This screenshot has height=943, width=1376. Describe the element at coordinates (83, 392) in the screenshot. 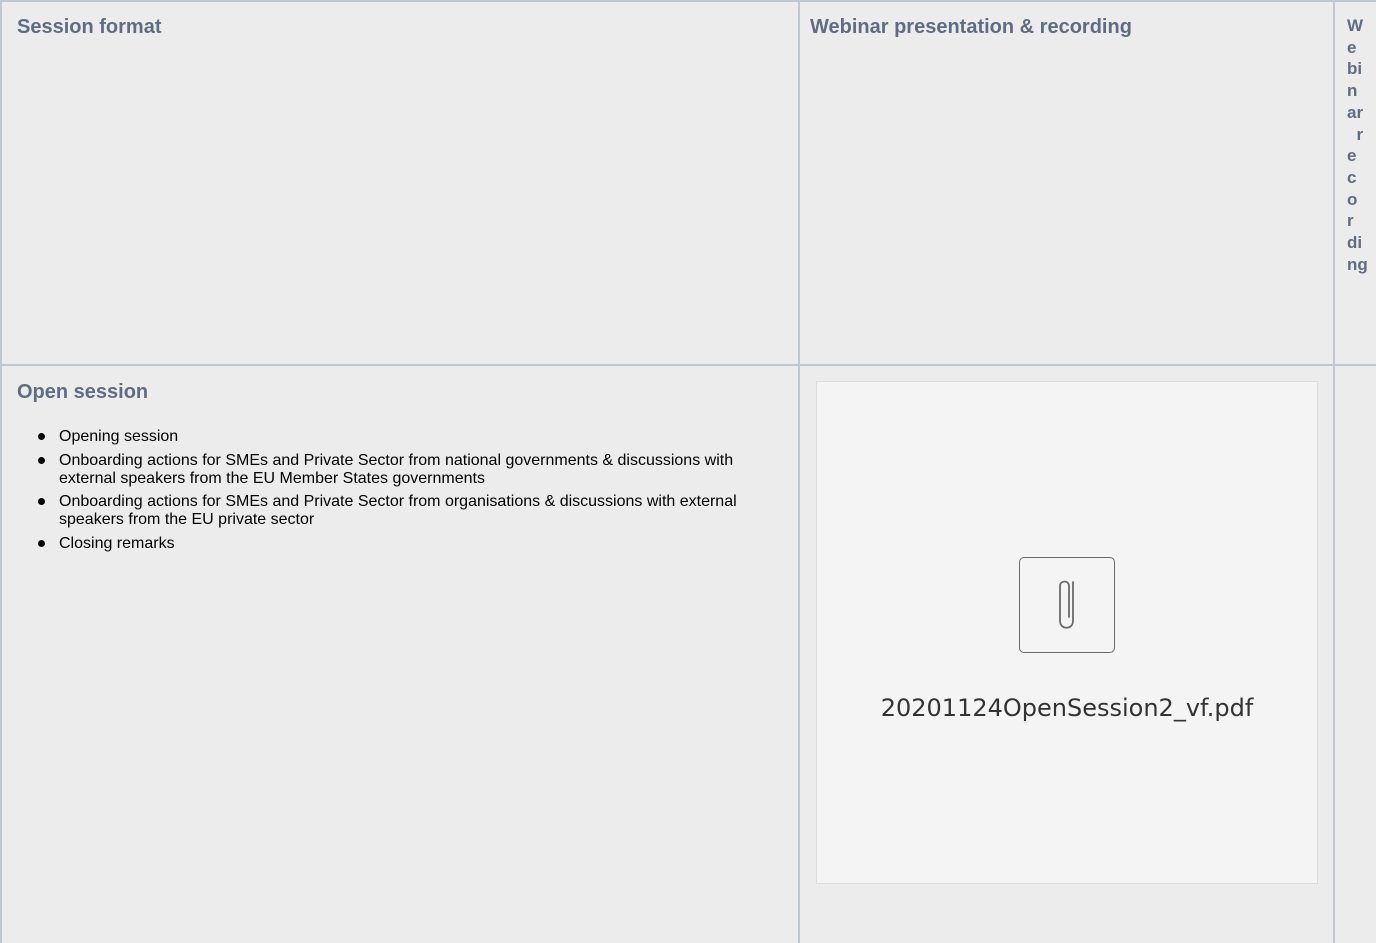

I see `session-title: Open session` at that location.